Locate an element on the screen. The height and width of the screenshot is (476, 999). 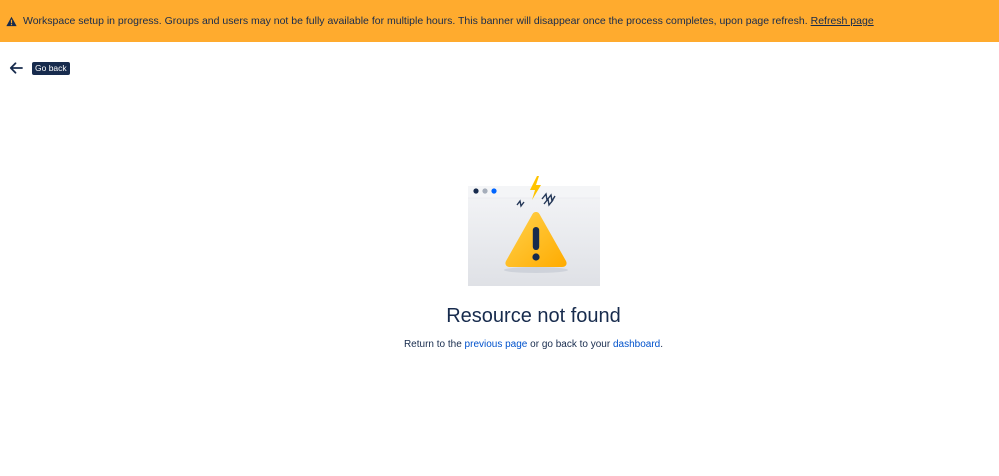
previous-page-link: previous page is located at coordinates (496, 344).